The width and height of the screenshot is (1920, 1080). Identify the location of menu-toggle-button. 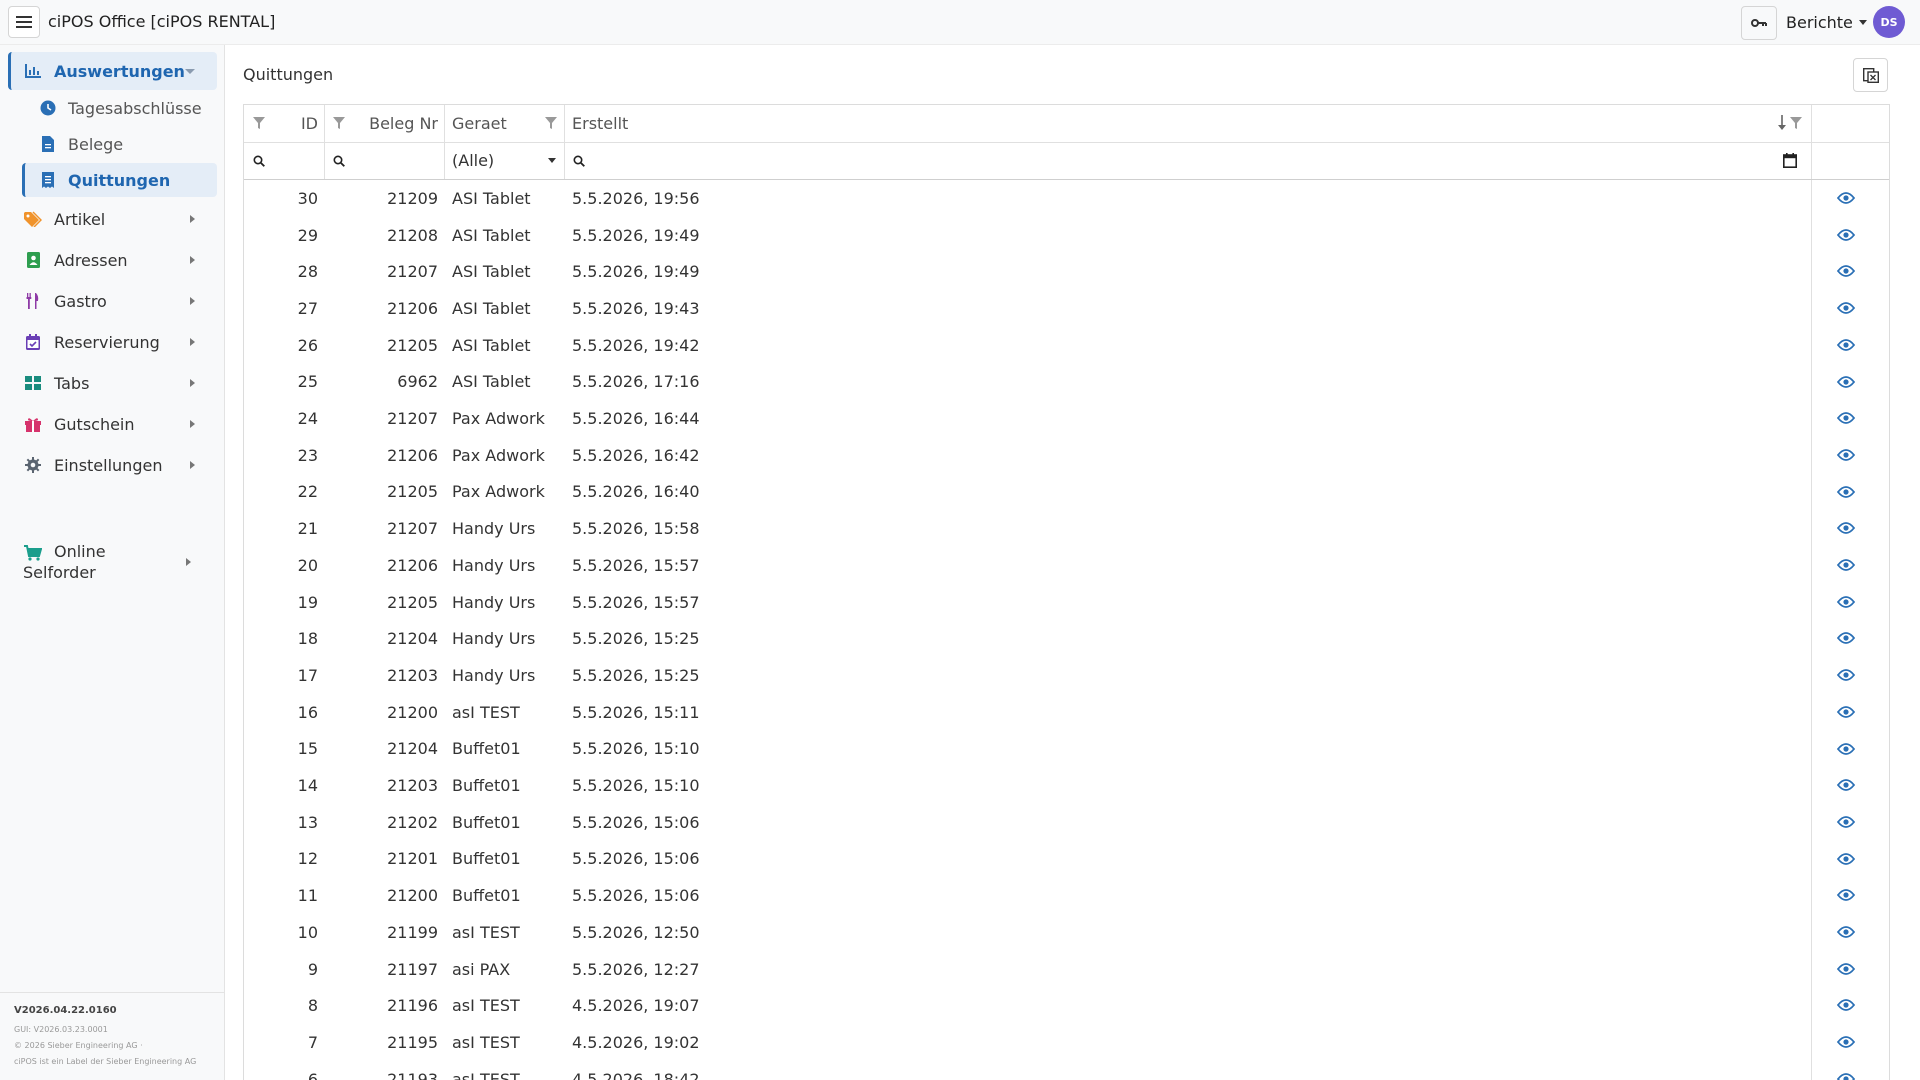
(24, 22).